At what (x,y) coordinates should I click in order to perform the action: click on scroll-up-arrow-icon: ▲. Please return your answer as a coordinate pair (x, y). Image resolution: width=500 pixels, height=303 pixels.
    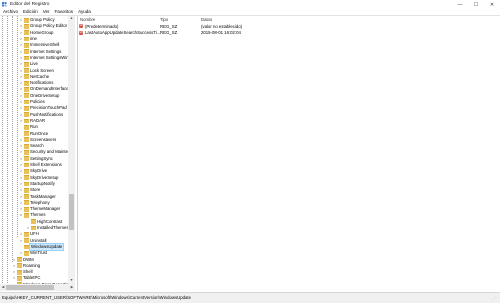
    Looking at the image, I should click on (71, 19).